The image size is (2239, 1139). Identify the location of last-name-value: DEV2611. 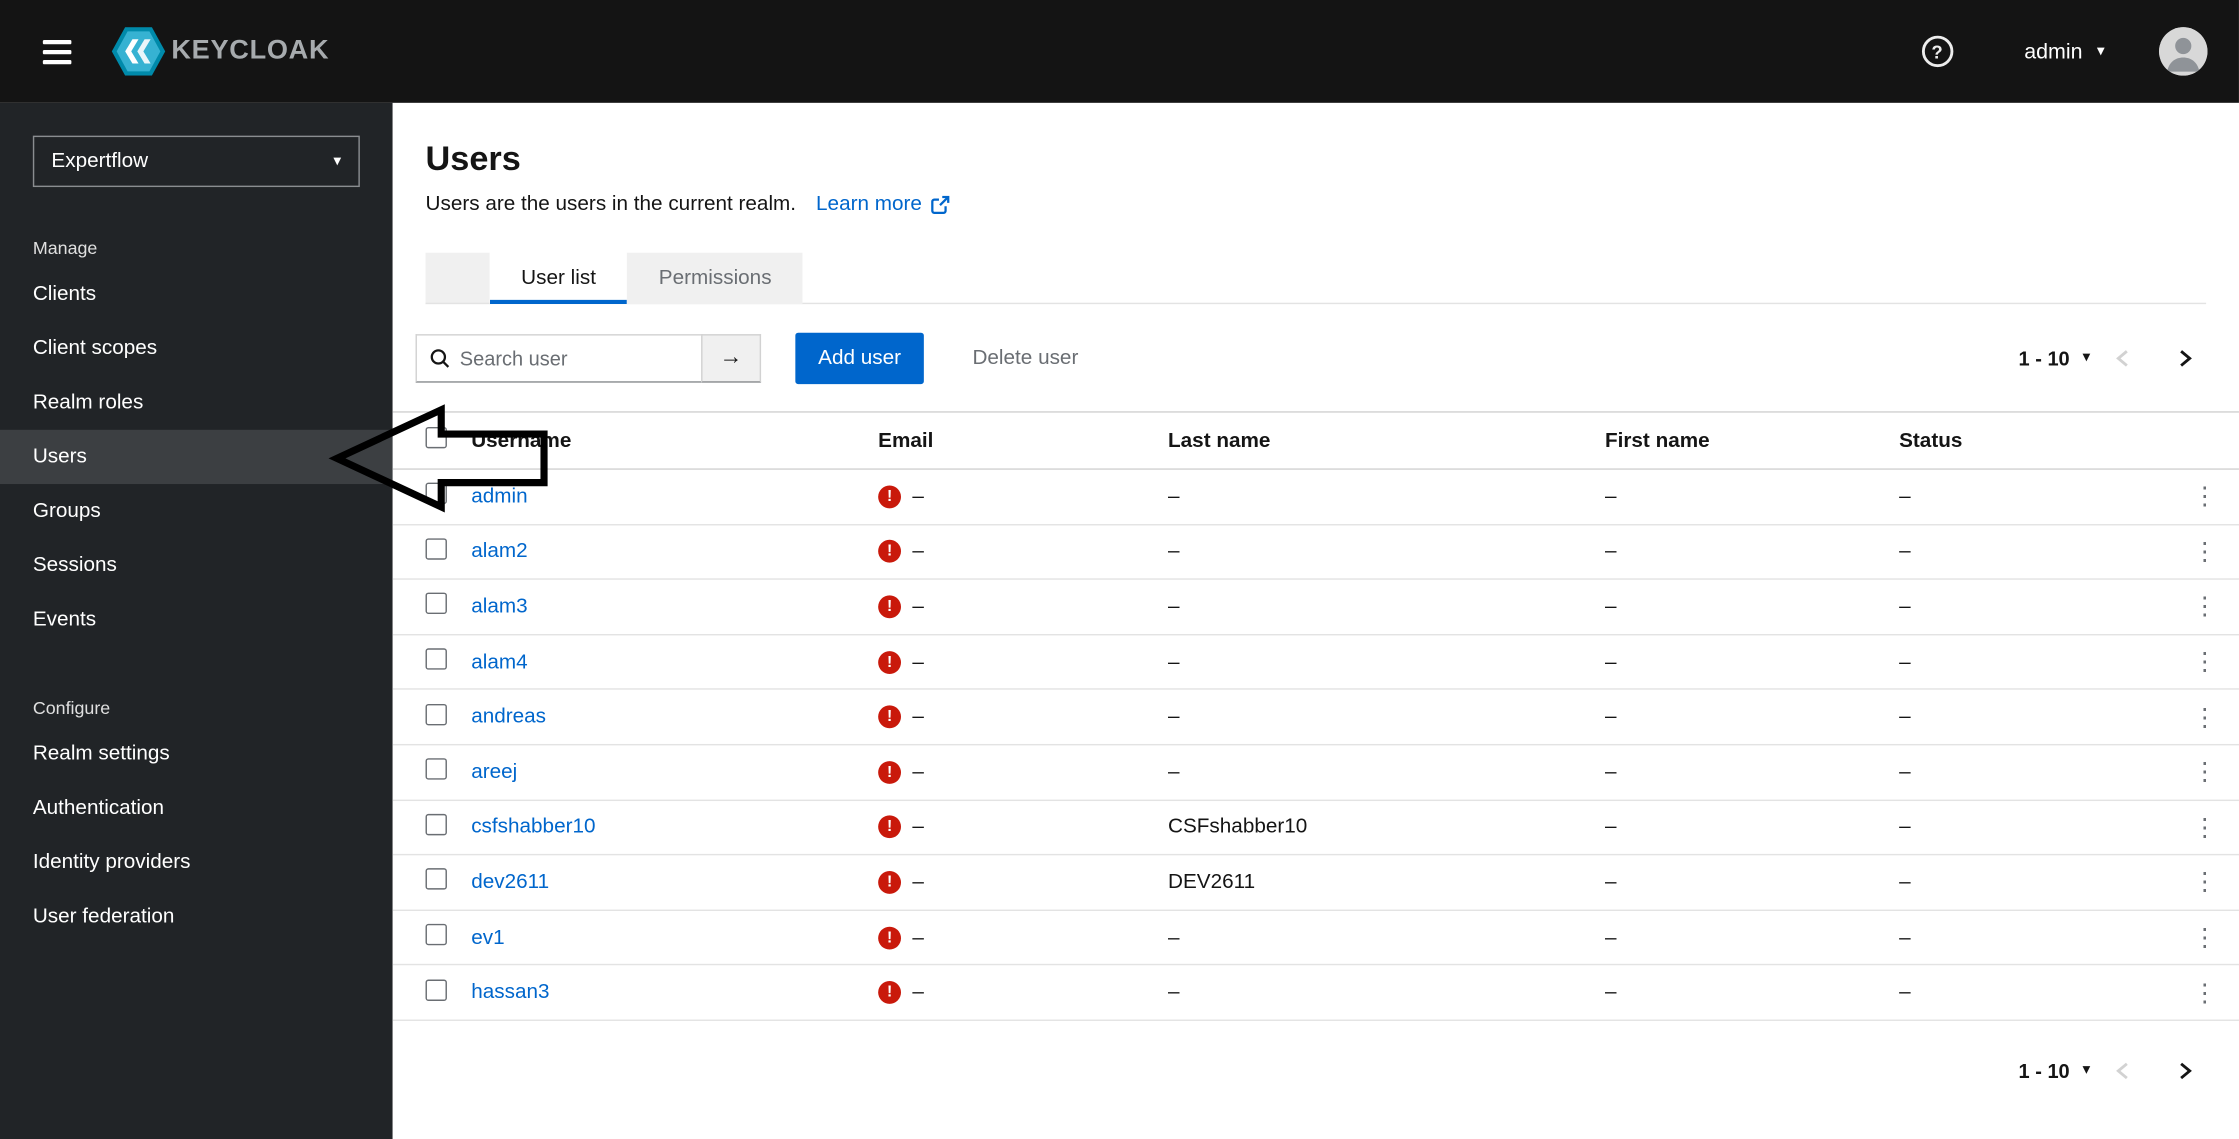
(1212, 882).